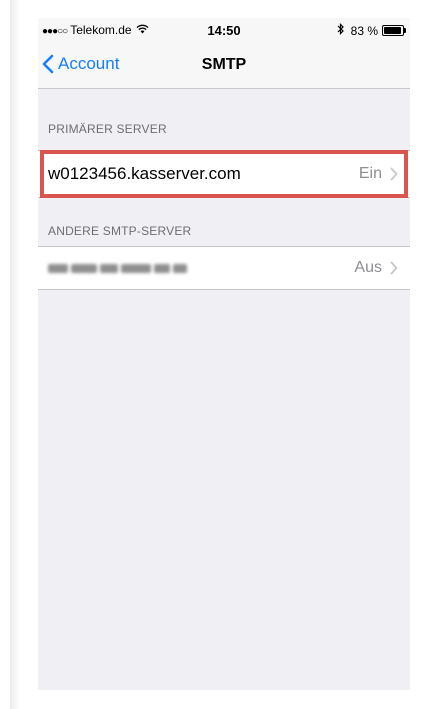 The height and width of the screenshot is (709, 428). Describe the element at coordinates (107, 129) in the screenshot. I see `section-header-primary: PRIMÄRER SERVER` at that location.